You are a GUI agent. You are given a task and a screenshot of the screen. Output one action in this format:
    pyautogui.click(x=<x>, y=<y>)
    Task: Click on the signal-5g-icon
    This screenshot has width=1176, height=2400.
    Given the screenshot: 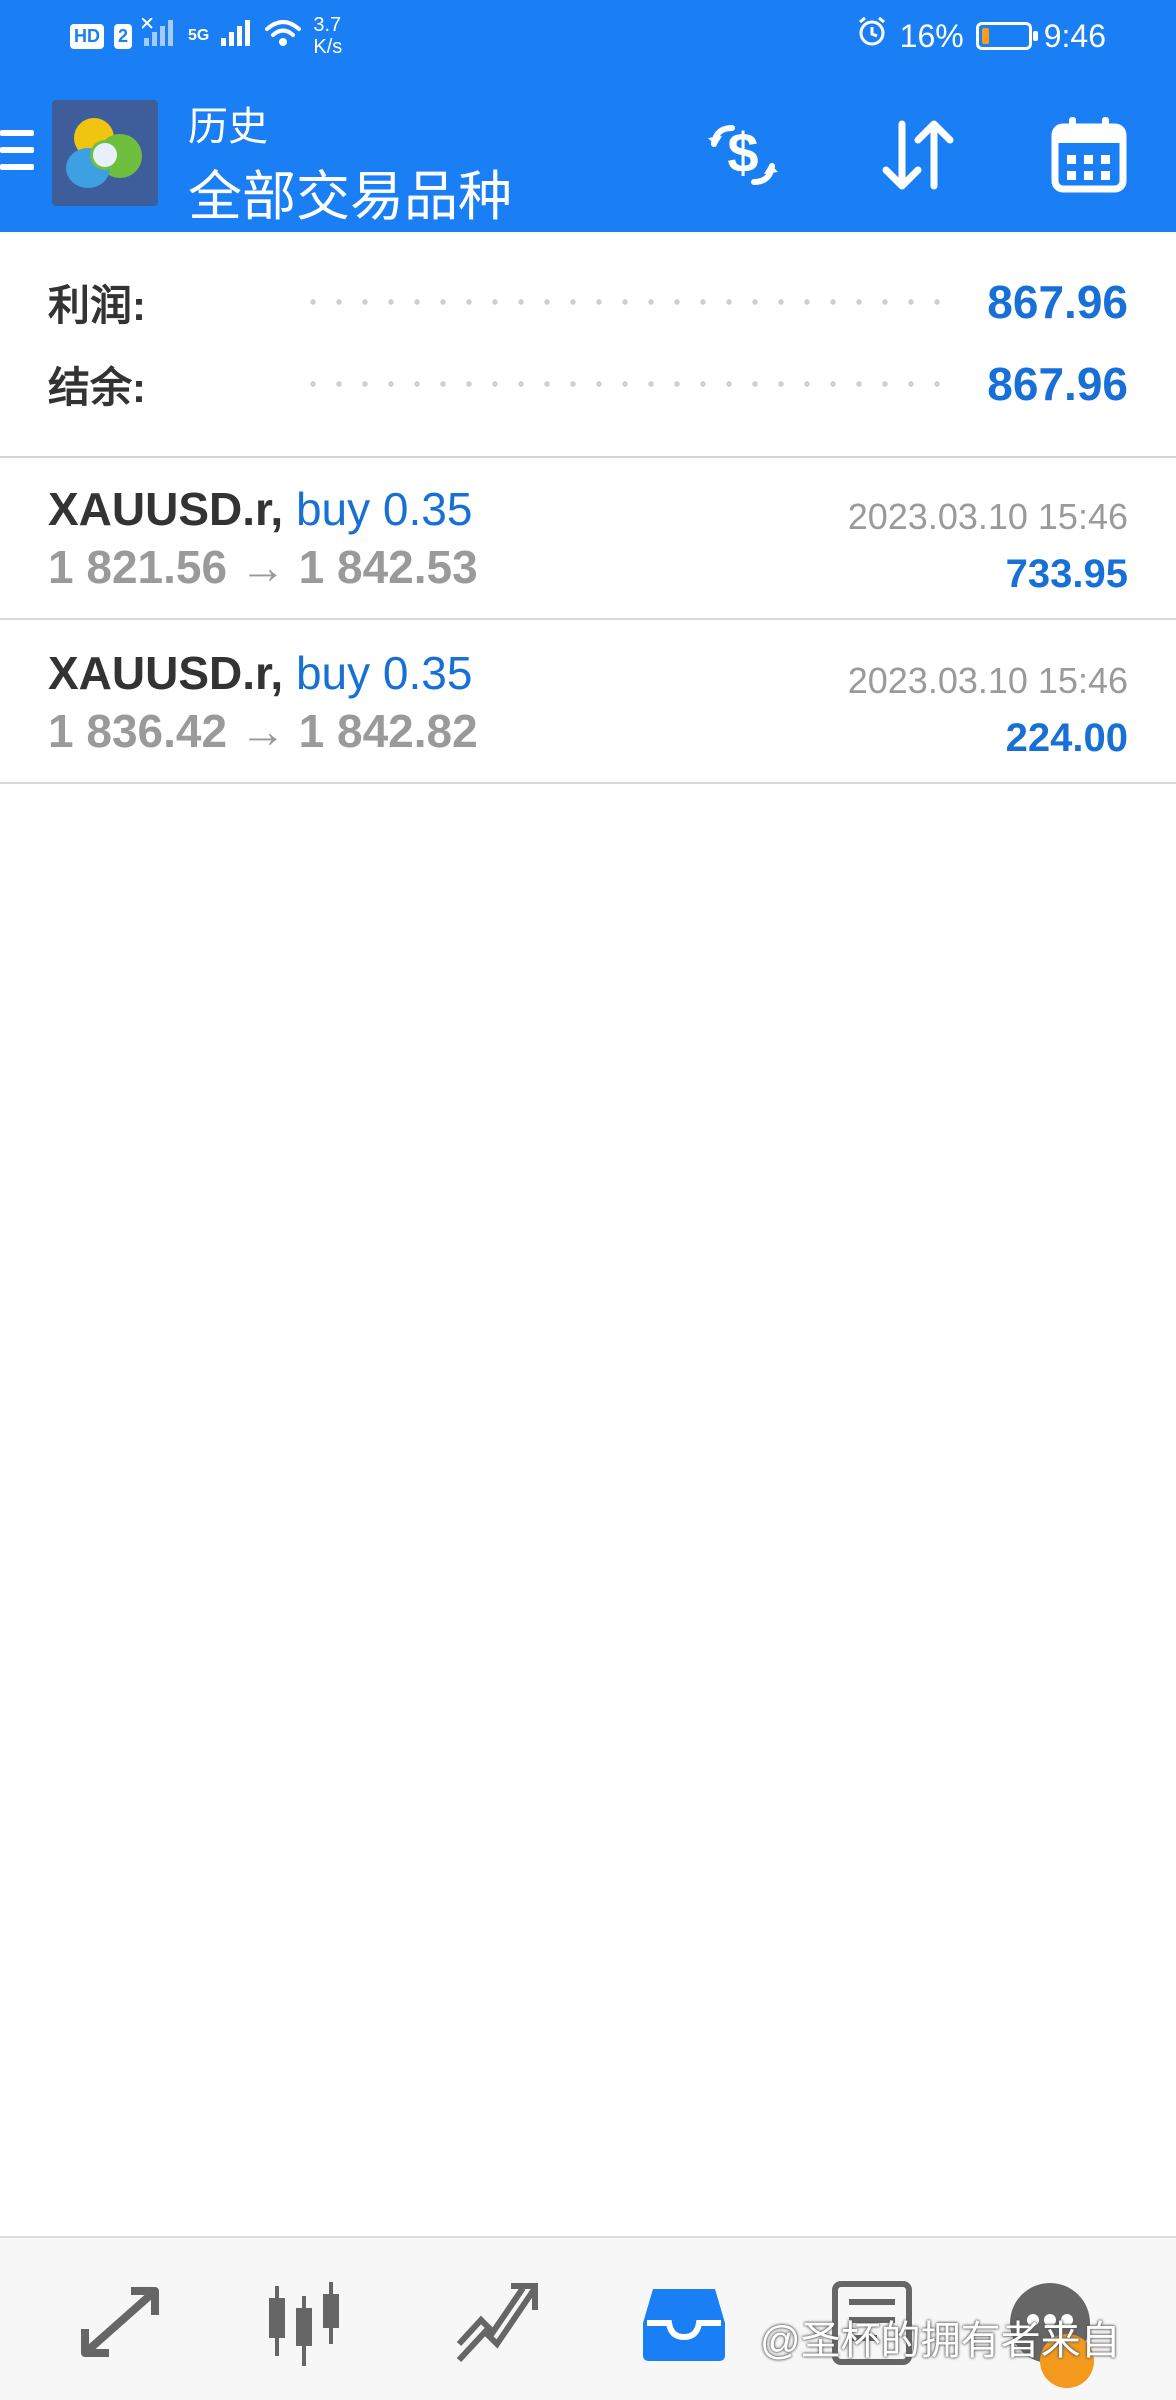 What is the action you would take?
    pyautogui.click(x=236, y=36)
    